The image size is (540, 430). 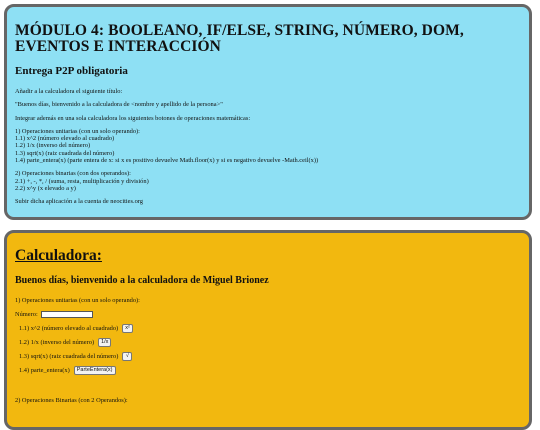 What do you see at coordinates (65, 153) in the screenshot?
I see `instruction-line: 1.3) sqrt(x) (raiz cuadrada del número)` at bounding box center [65, 153].